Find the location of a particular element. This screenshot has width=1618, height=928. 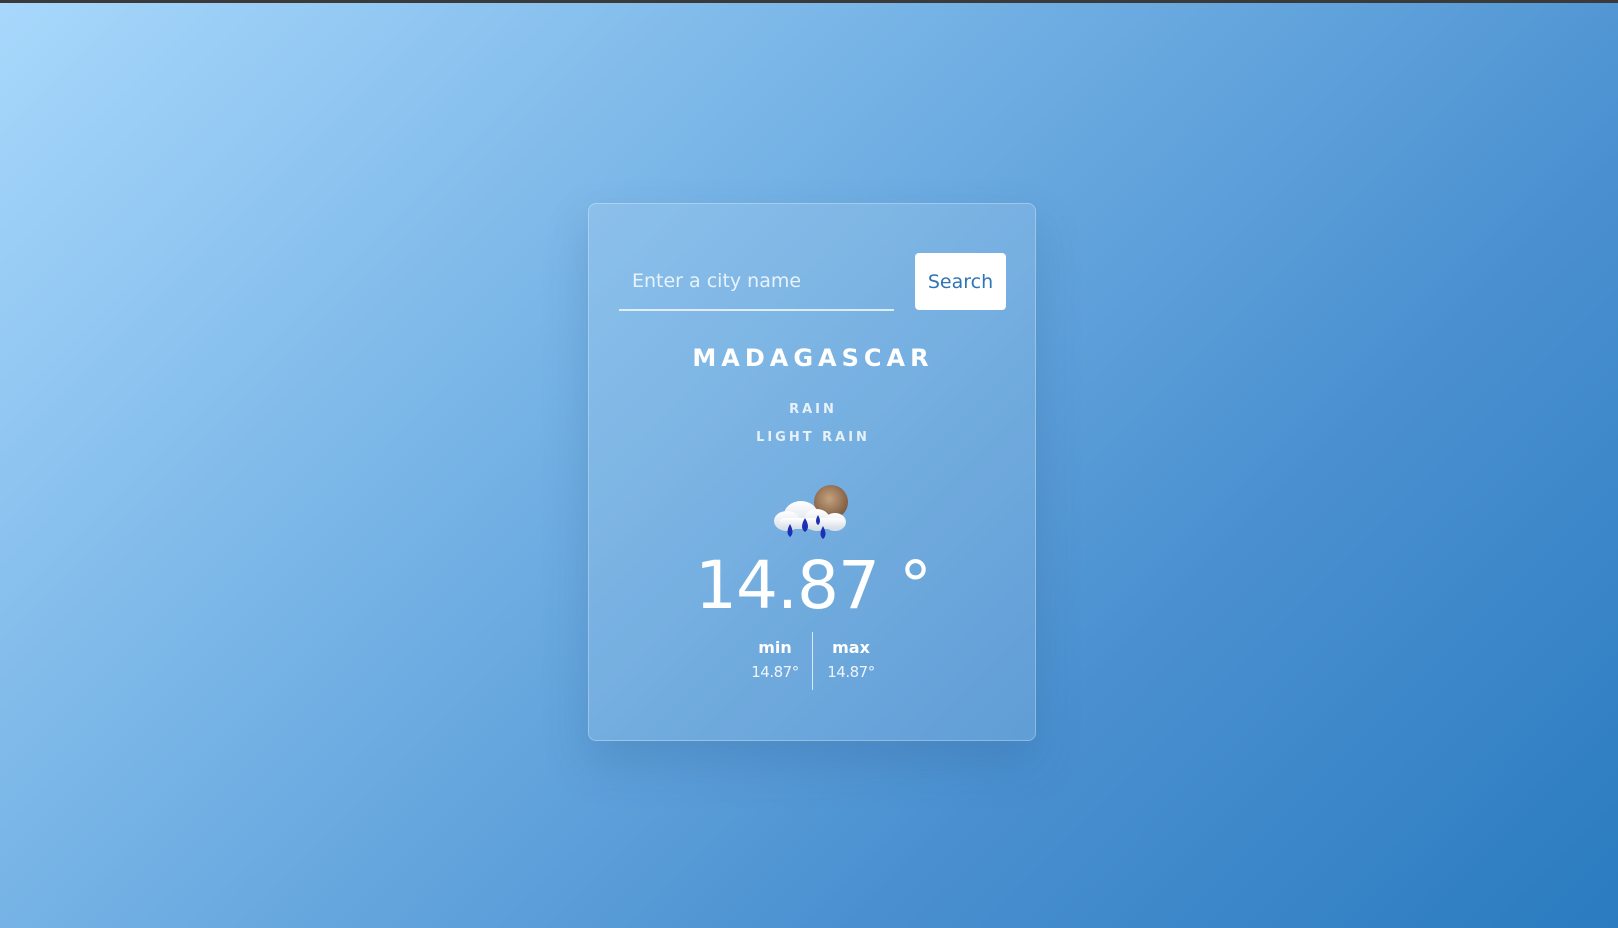

city-name: MADAGASCAR is located at coordinates (813, 358).